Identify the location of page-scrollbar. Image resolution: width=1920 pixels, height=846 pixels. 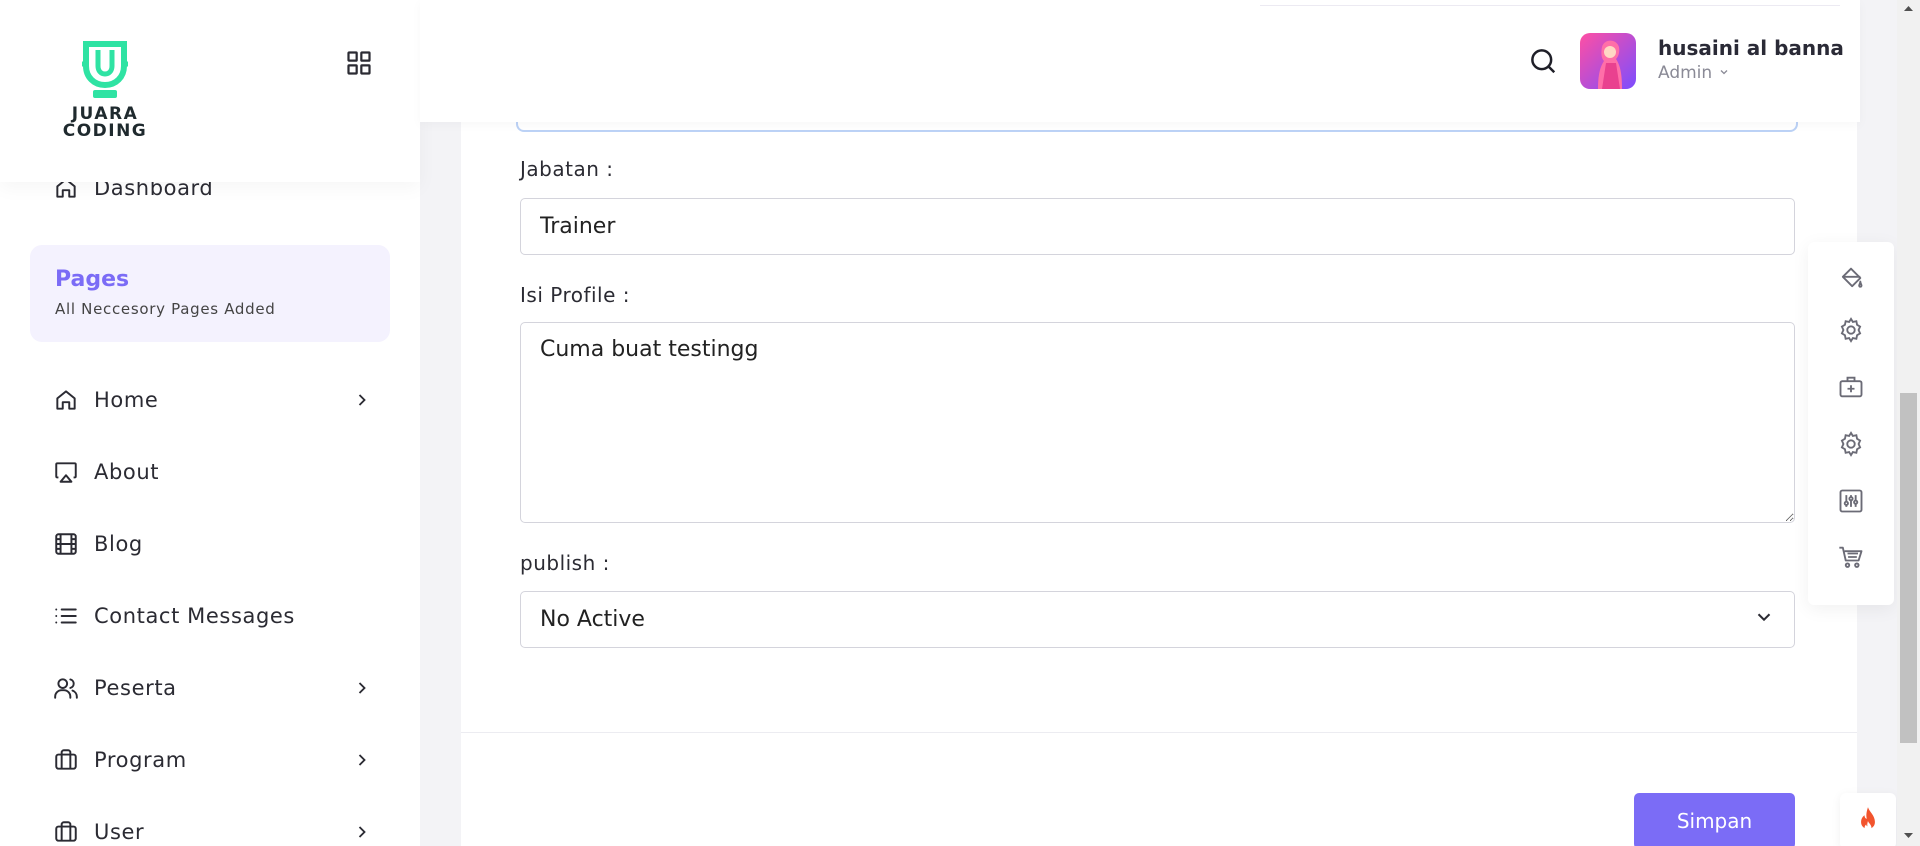
(1908, 423).